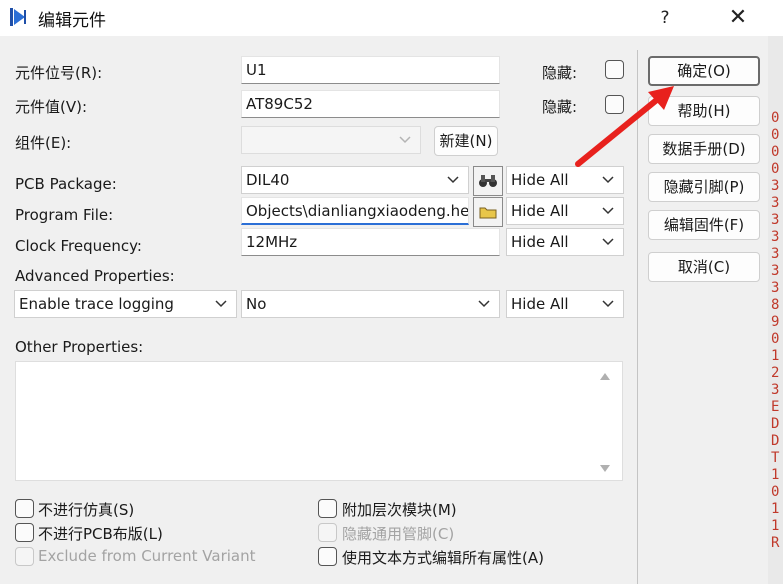 The image size is (783, 584). I want to click on edit-as-text-label: 使用文本方式编辑所有属性(A), so click(443, 558).